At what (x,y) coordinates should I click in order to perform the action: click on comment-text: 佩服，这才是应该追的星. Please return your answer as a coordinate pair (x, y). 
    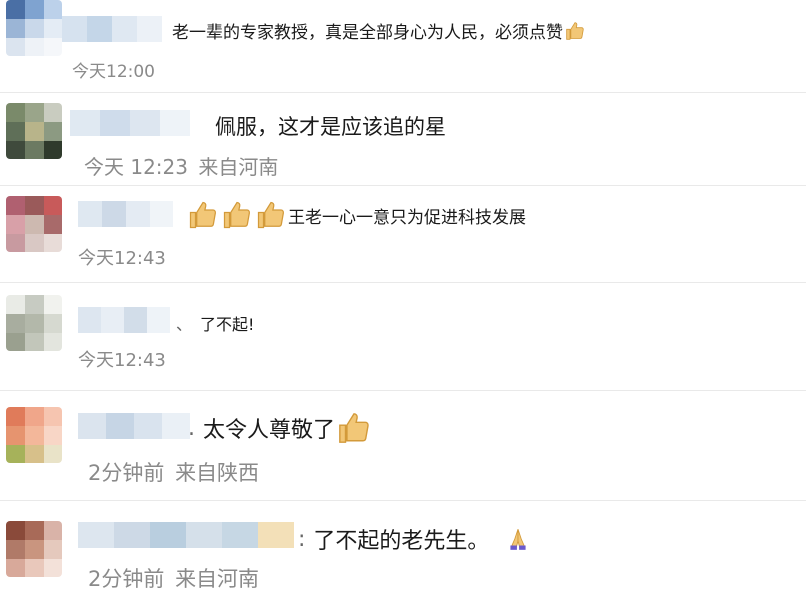
    Looking at the image, I should click on (330, 127).